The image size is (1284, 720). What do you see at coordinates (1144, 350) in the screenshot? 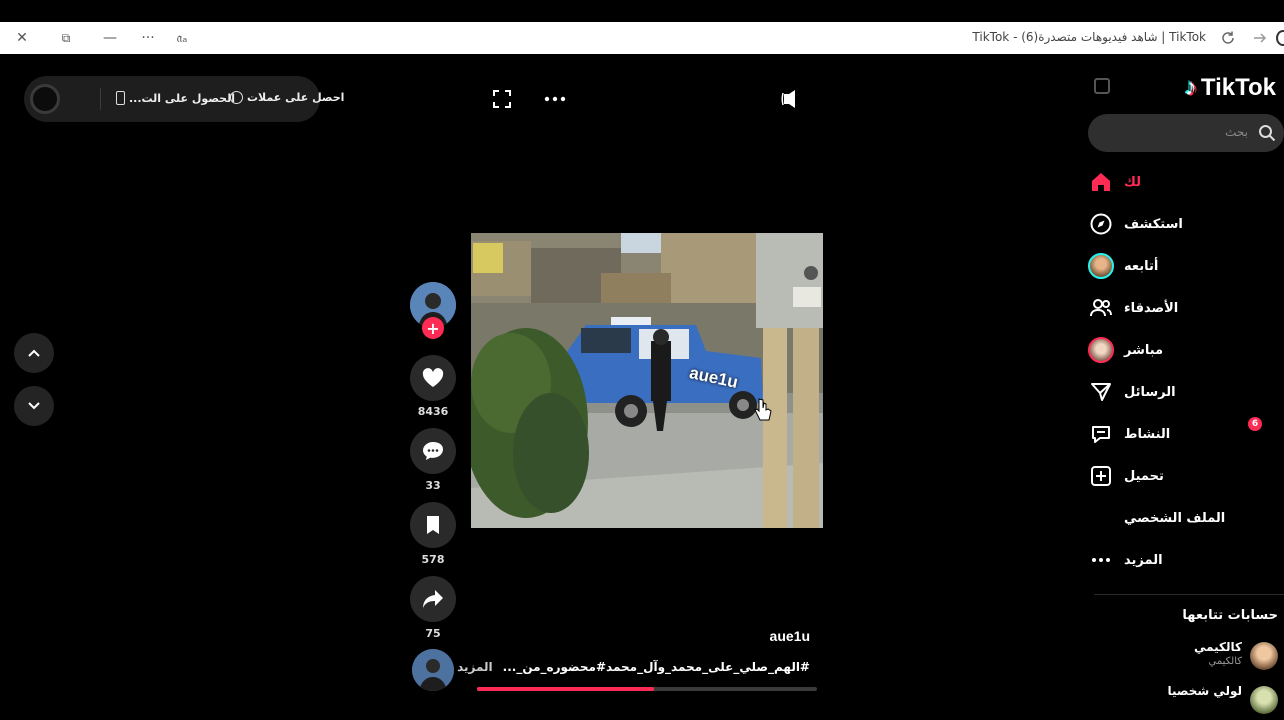
I see `sidebar-item-label: مباشر` at bounding box center [1144, 350].